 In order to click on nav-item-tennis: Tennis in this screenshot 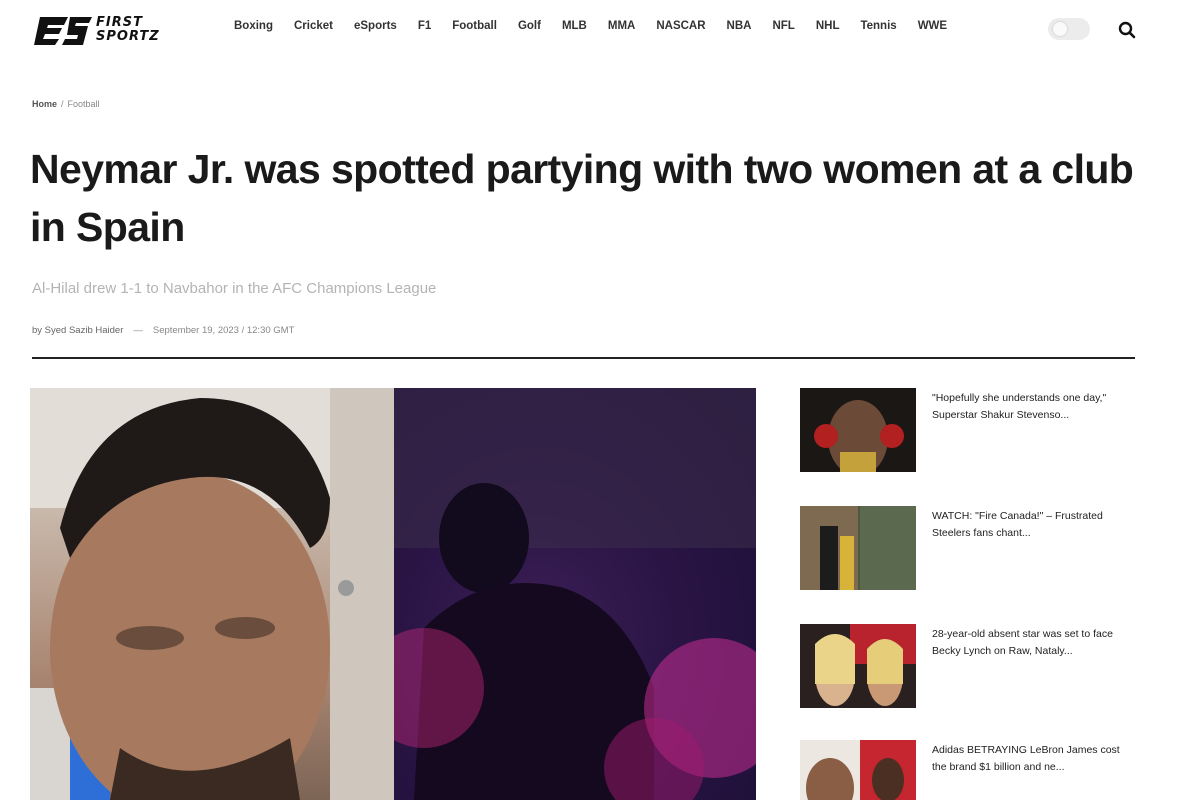, I will do `click(878, 26)`.